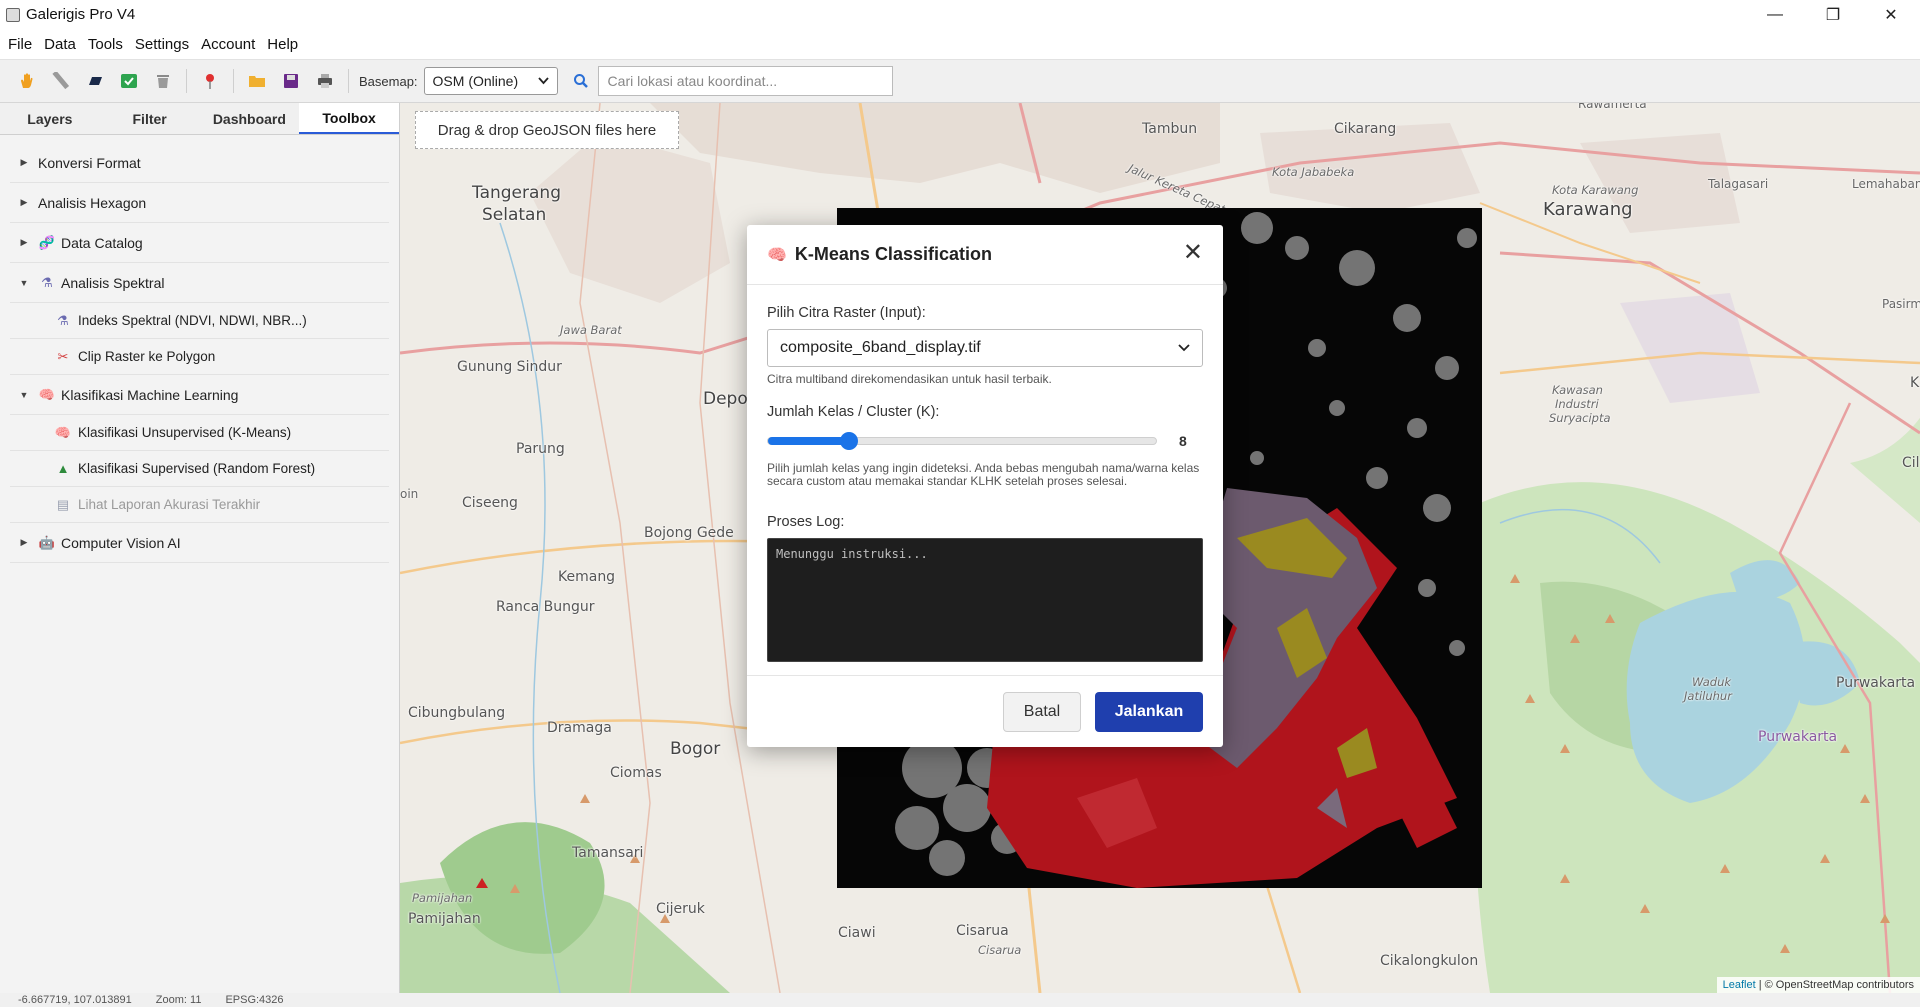 This screenshot has width=1920, height=1007. Describe the element at coordinates (186, 81) in the screenshot. I see `toolbar-separator` at that location.